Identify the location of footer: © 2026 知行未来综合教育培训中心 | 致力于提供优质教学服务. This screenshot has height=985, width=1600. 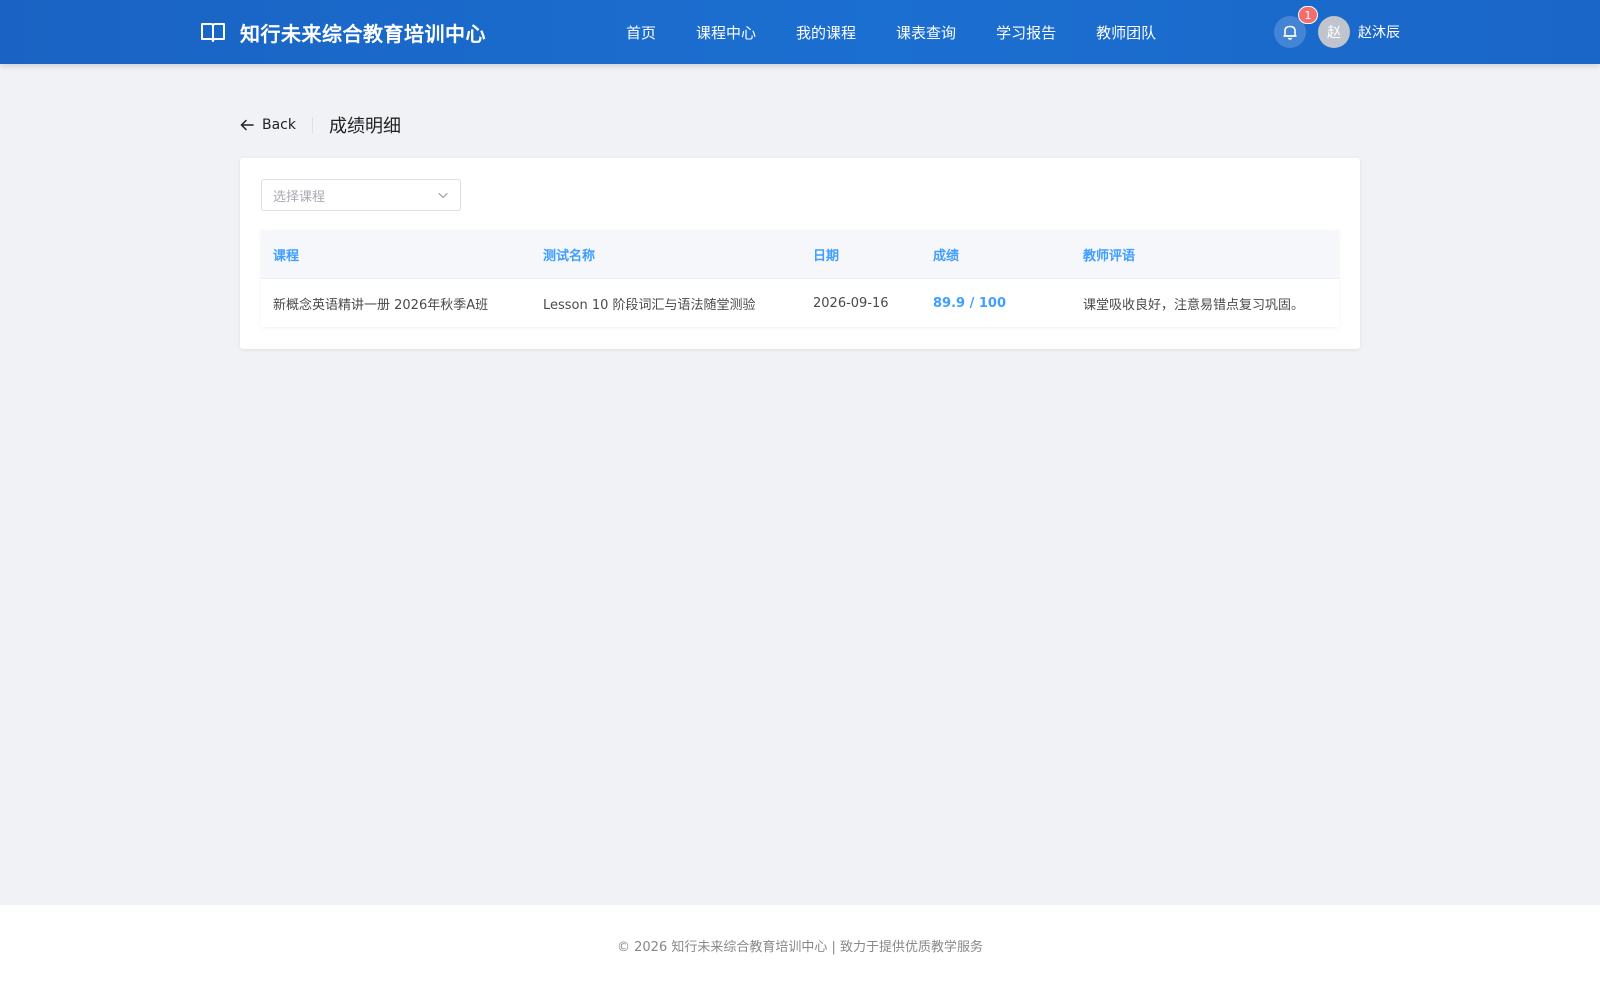
(800, 945).